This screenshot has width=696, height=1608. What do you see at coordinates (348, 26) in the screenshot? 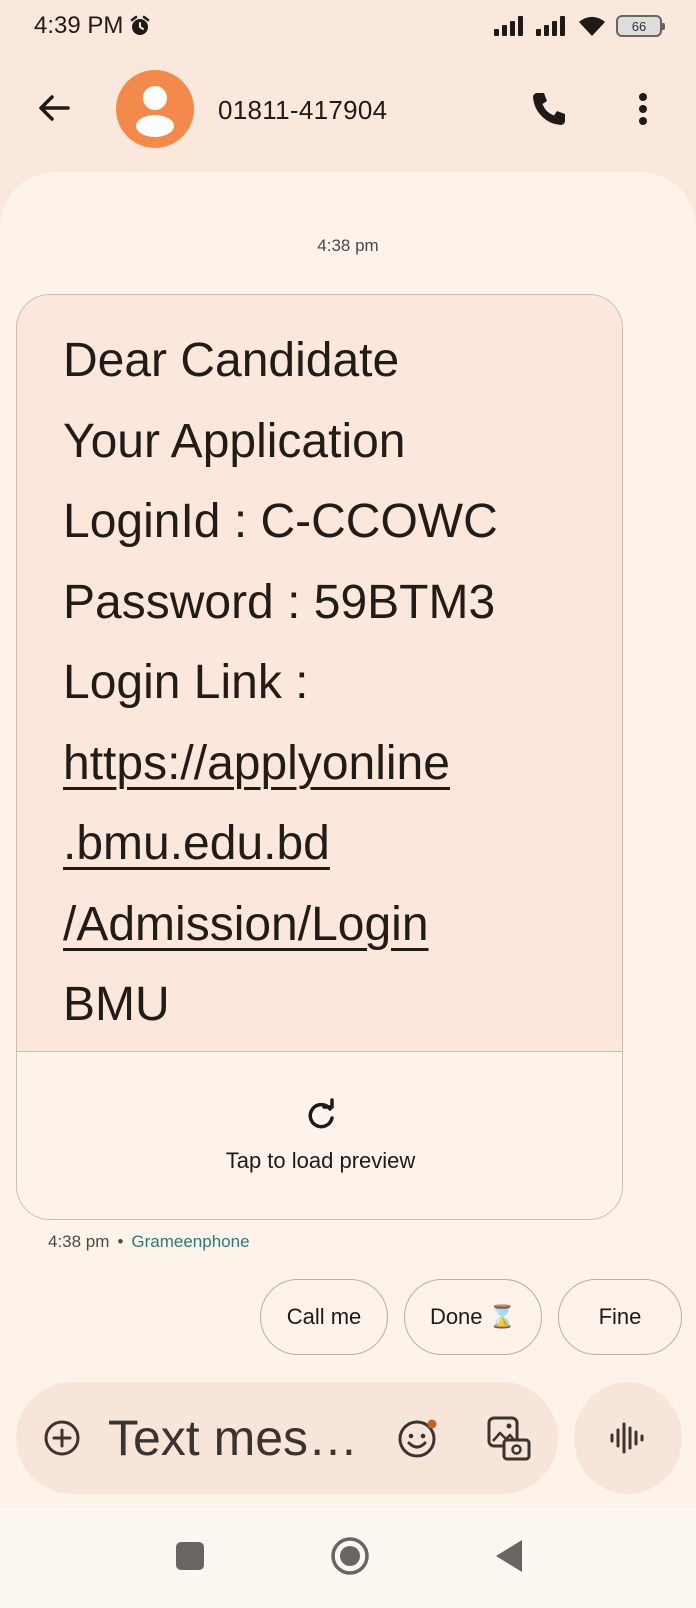
I see `status-bar: 4:39 PM 66` at bounding box center [348, 26].